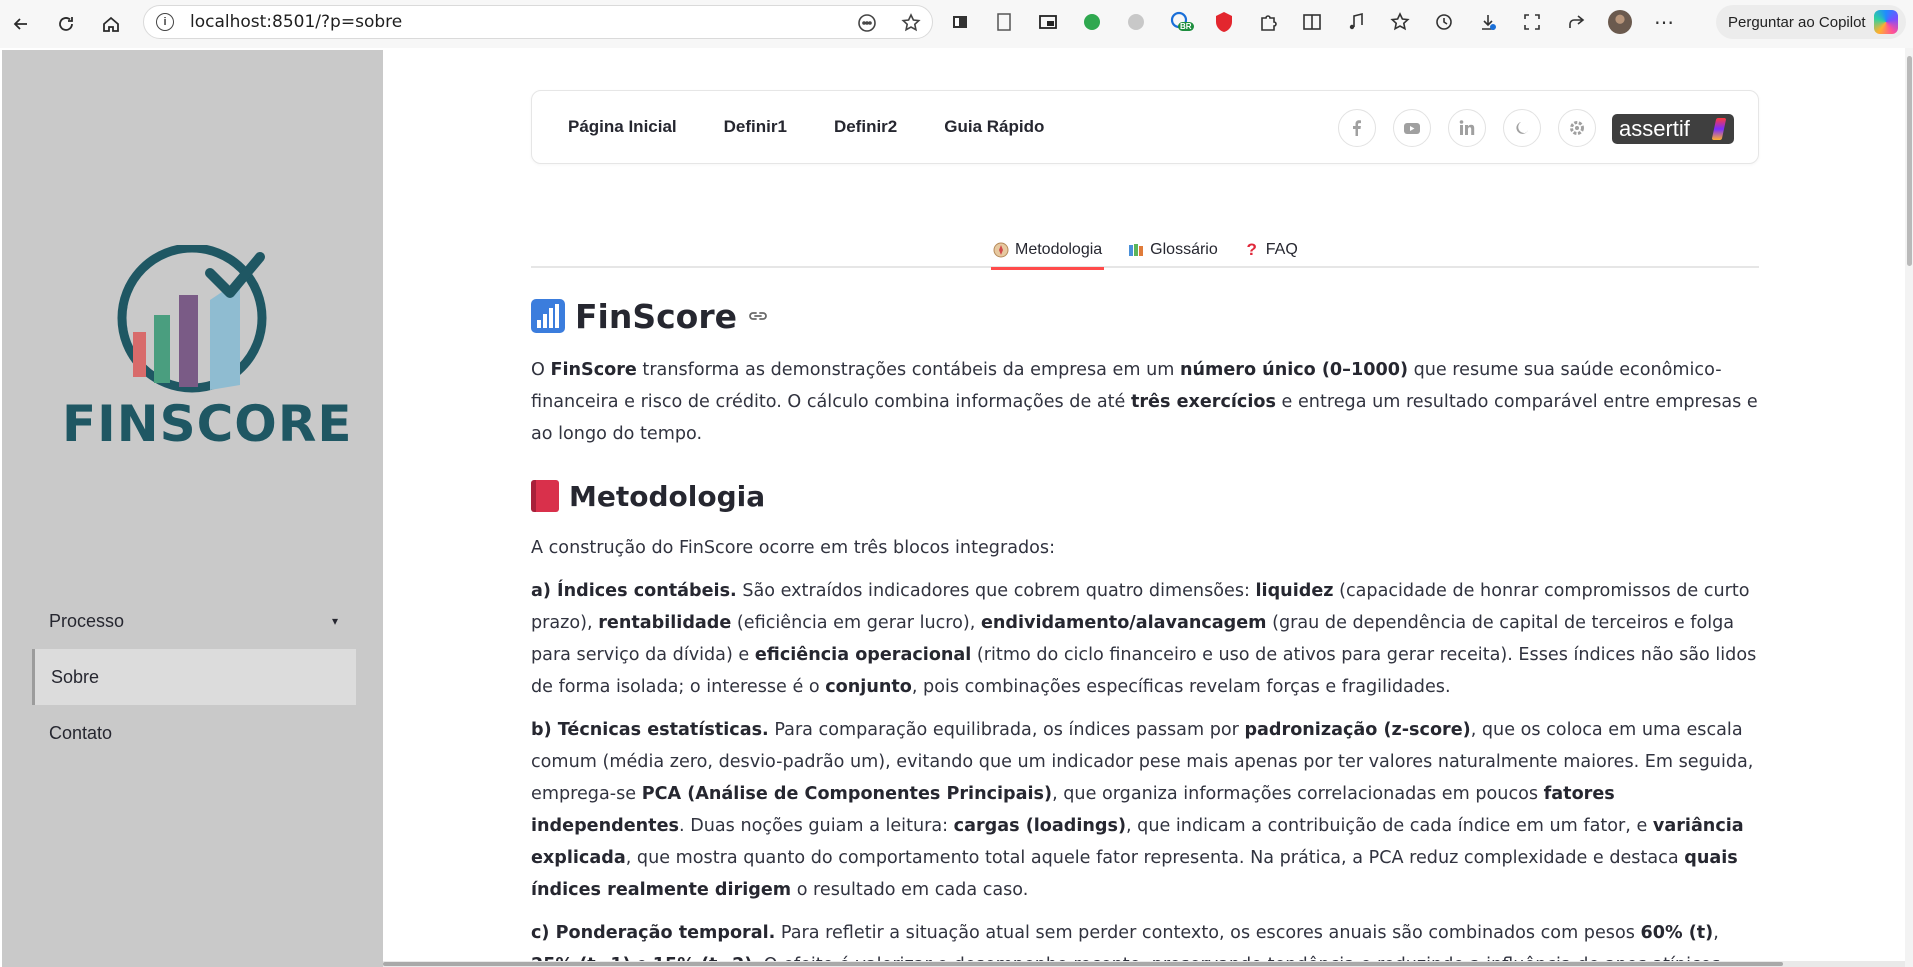 Image resolution: width=1913 pixels, height=967 pixels. What do you see at coordinates (1357, 128) in the screenshot?
I see `facebook-icon` at bounding box center [1357, 128].